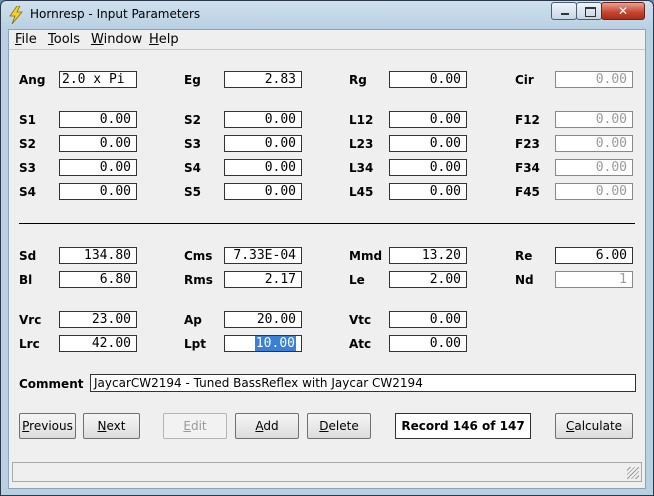 The width and height of the screenshot is (654, 496). What do you see at coordinates (594, 191) in the screenshot?
I see `f45-field: 0.00` at bounding box center [594, 191].